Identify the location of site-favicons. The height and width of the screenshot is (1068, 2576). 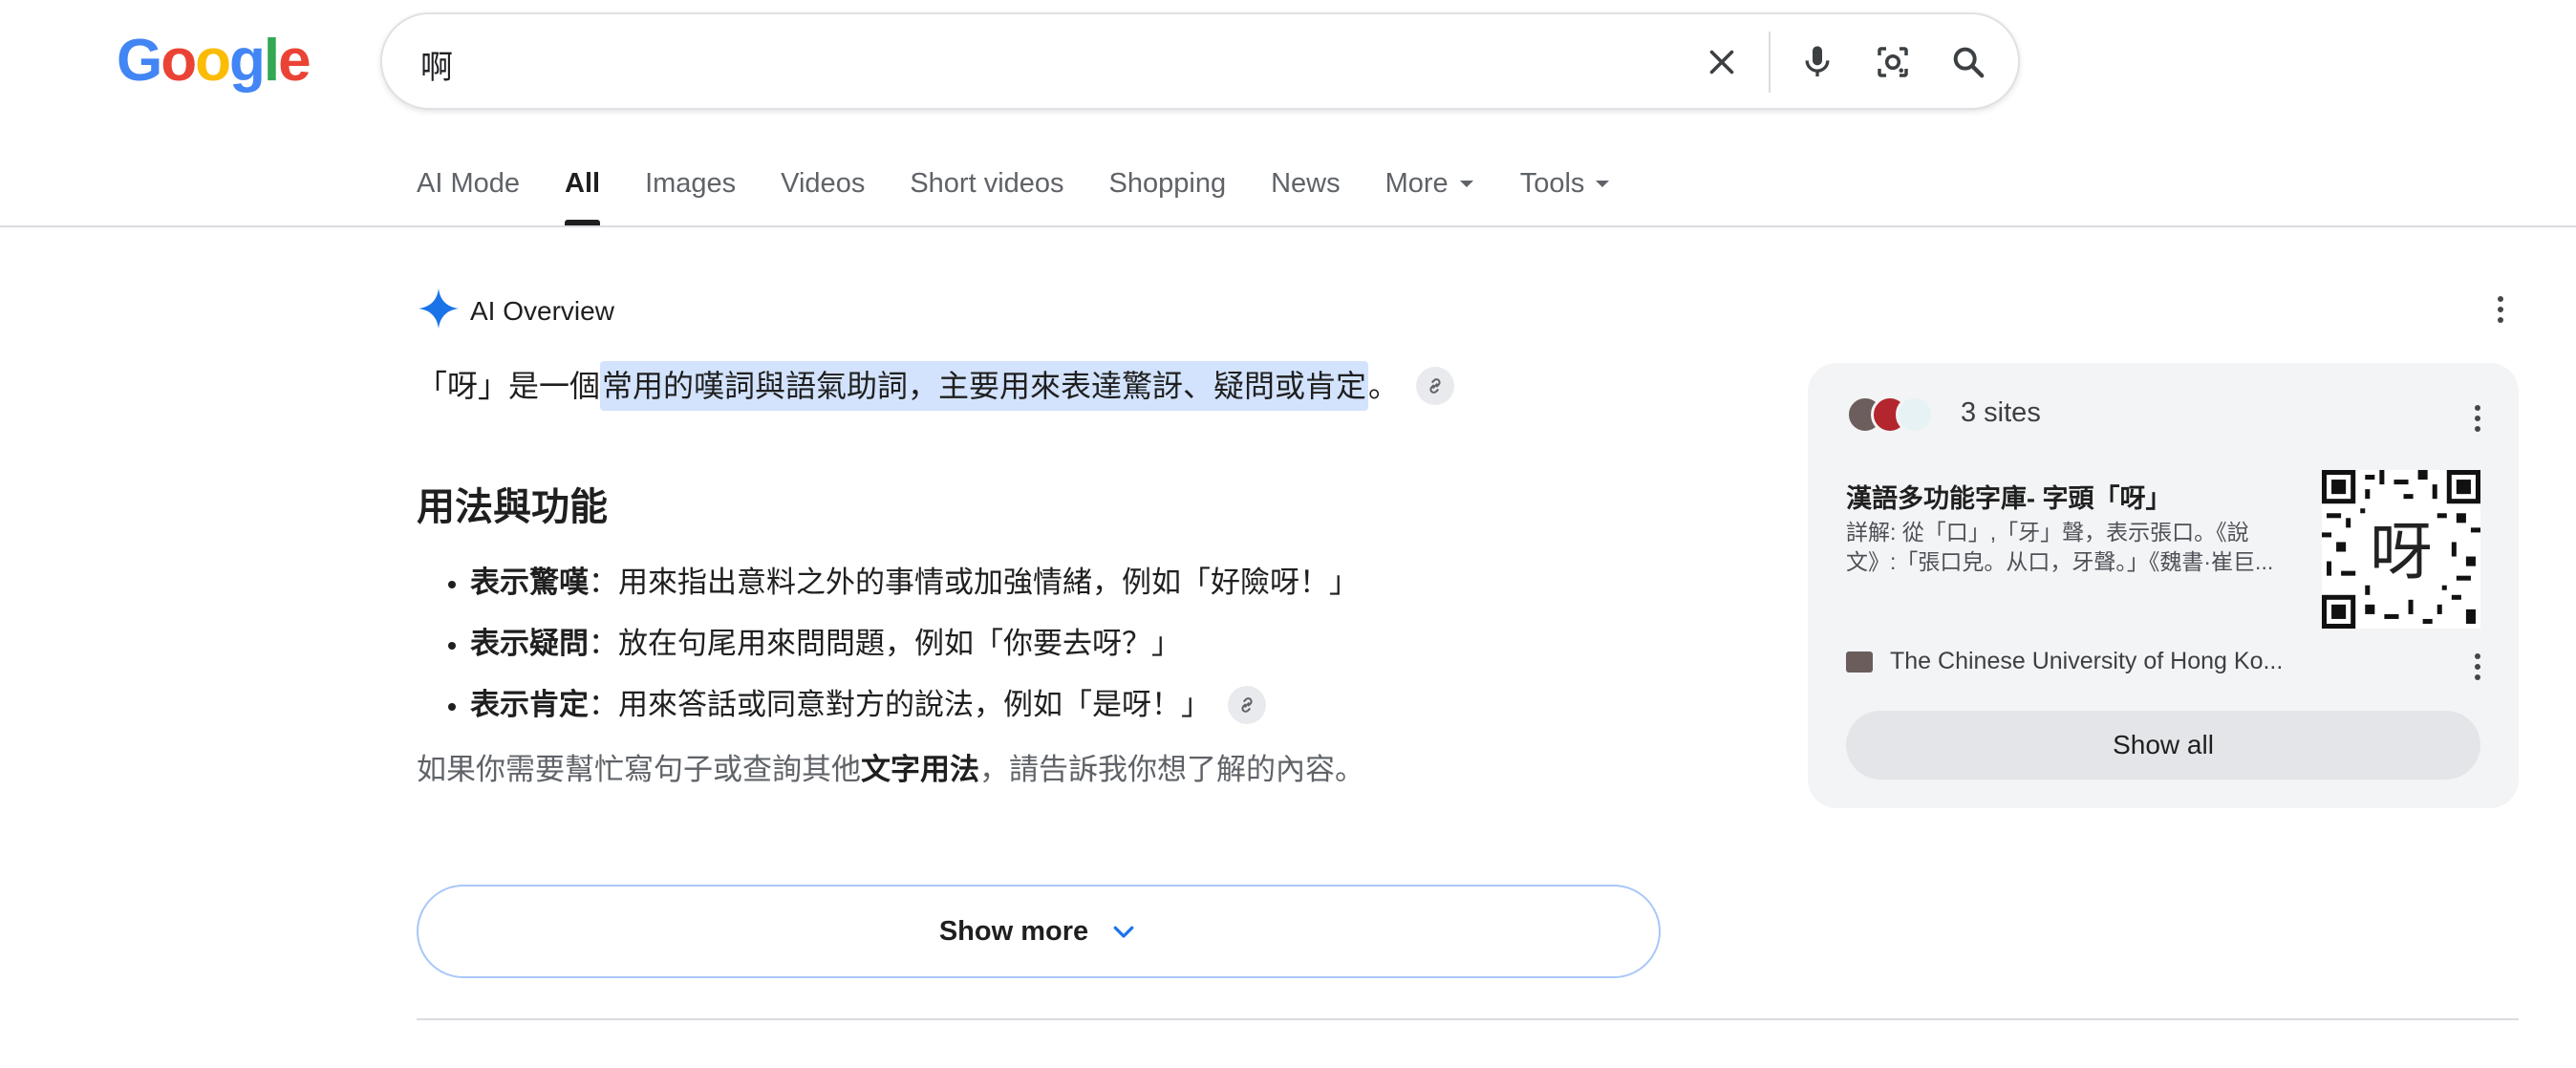
(1890, 415).